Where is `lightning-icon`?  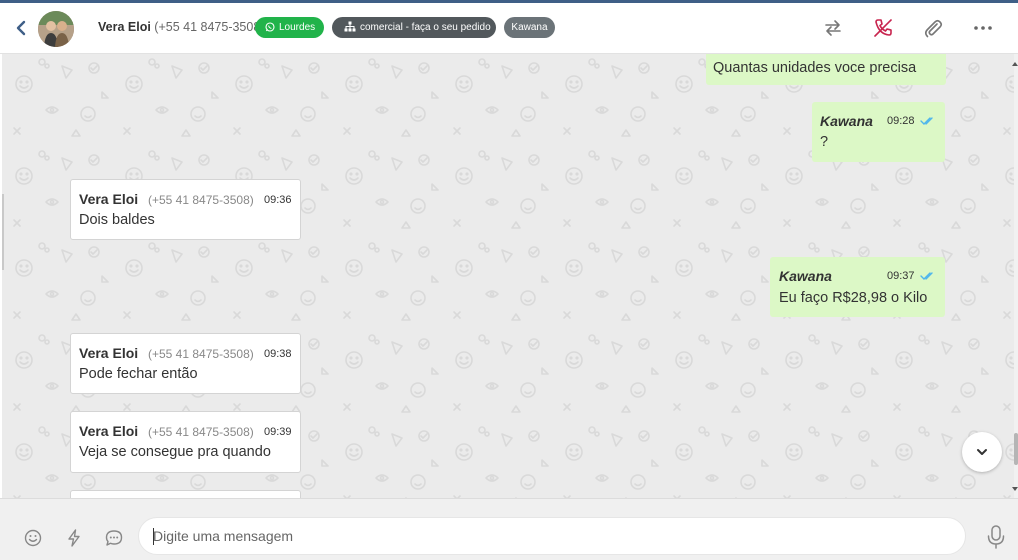 lightning-icon is located at coordinates (74, 538).